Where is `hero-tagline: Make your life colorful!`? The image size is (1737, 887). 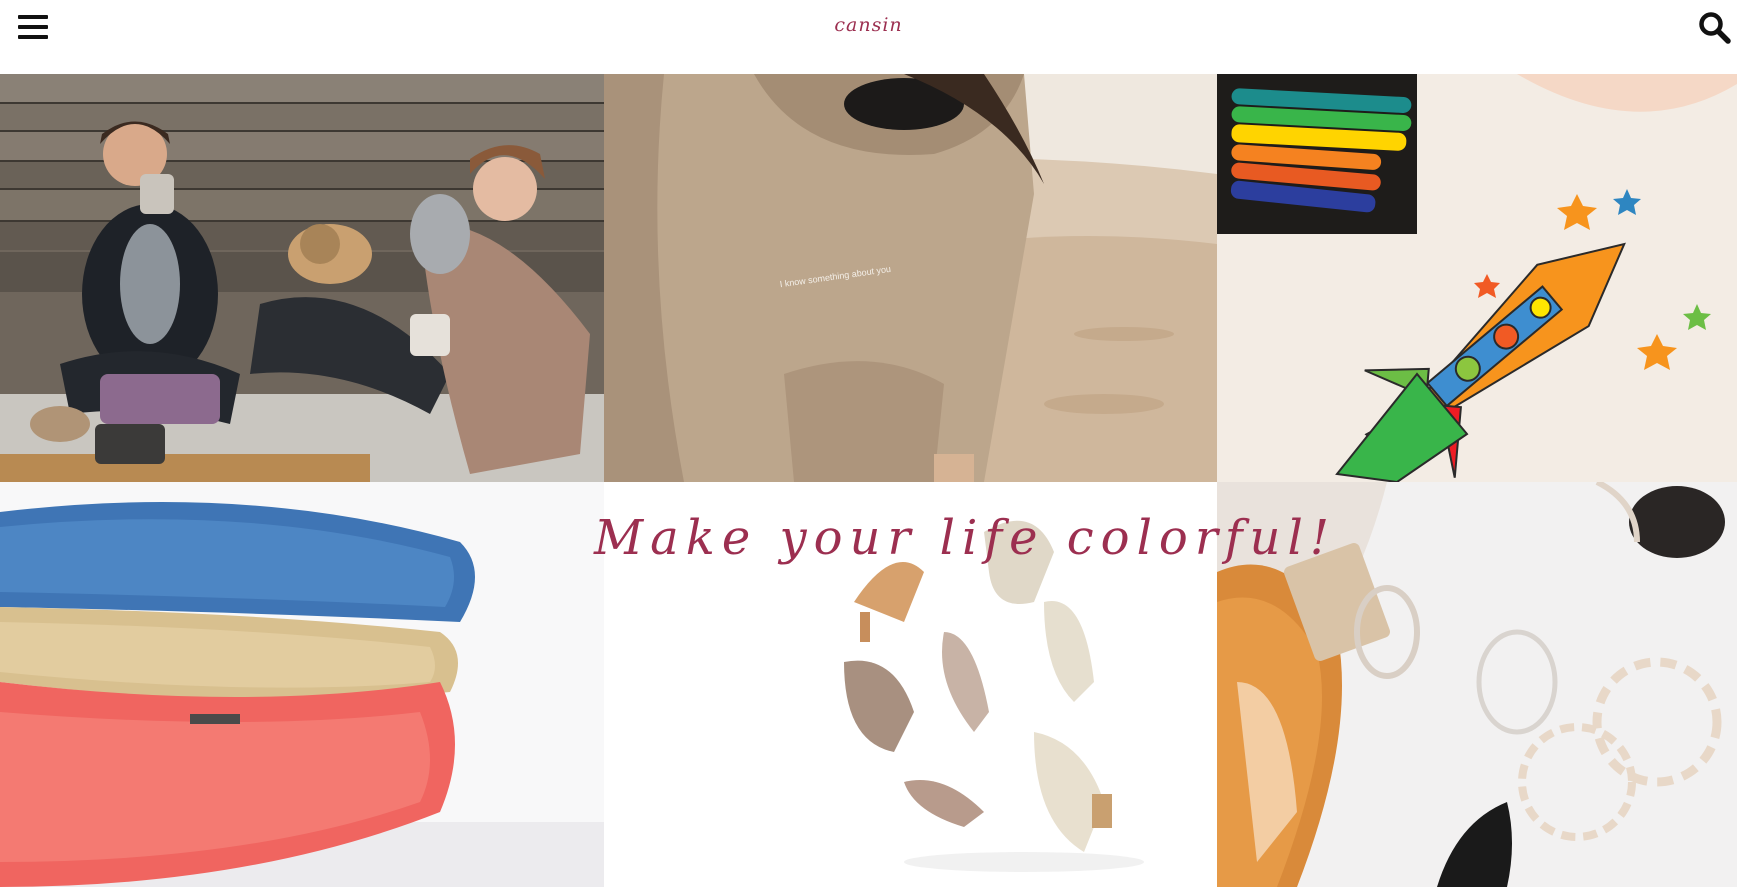
hero-tagline: Make your life colorful! is located at coordinates (965, 538).